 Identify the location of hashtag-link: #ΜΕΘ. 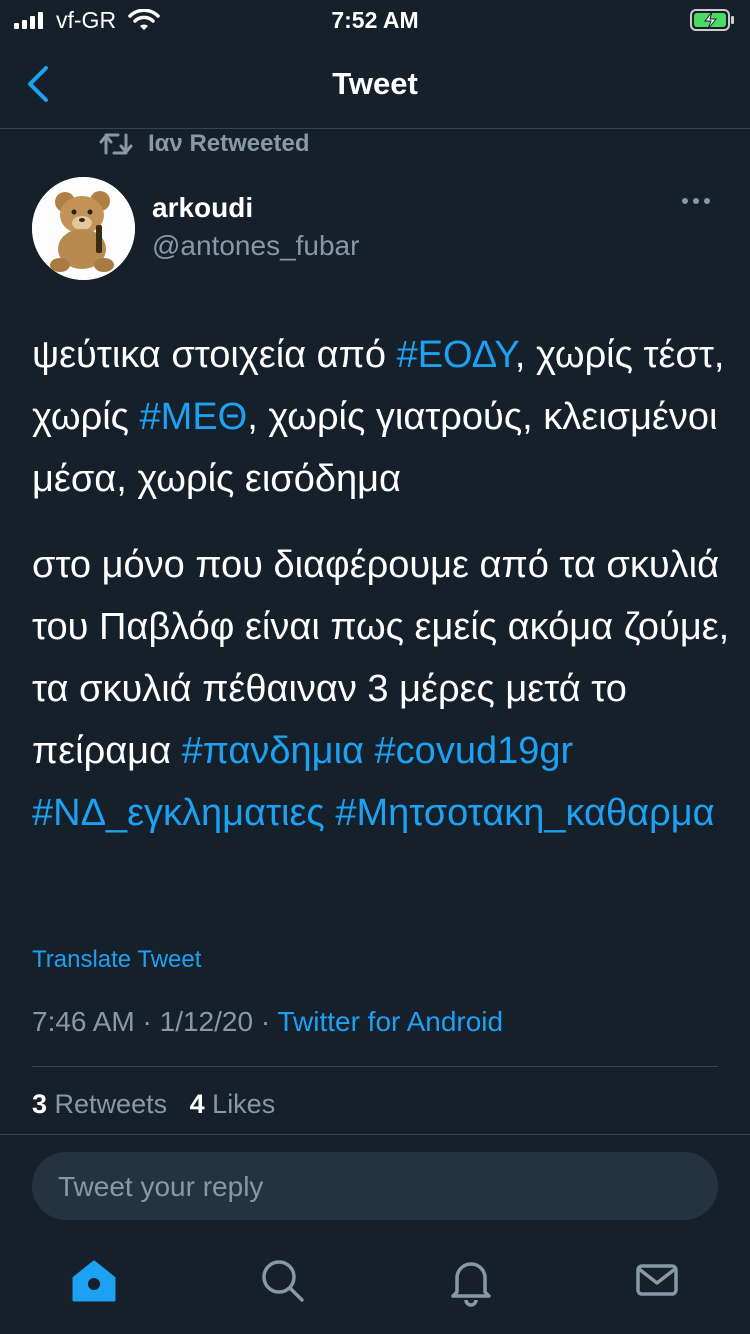
(194, 417).